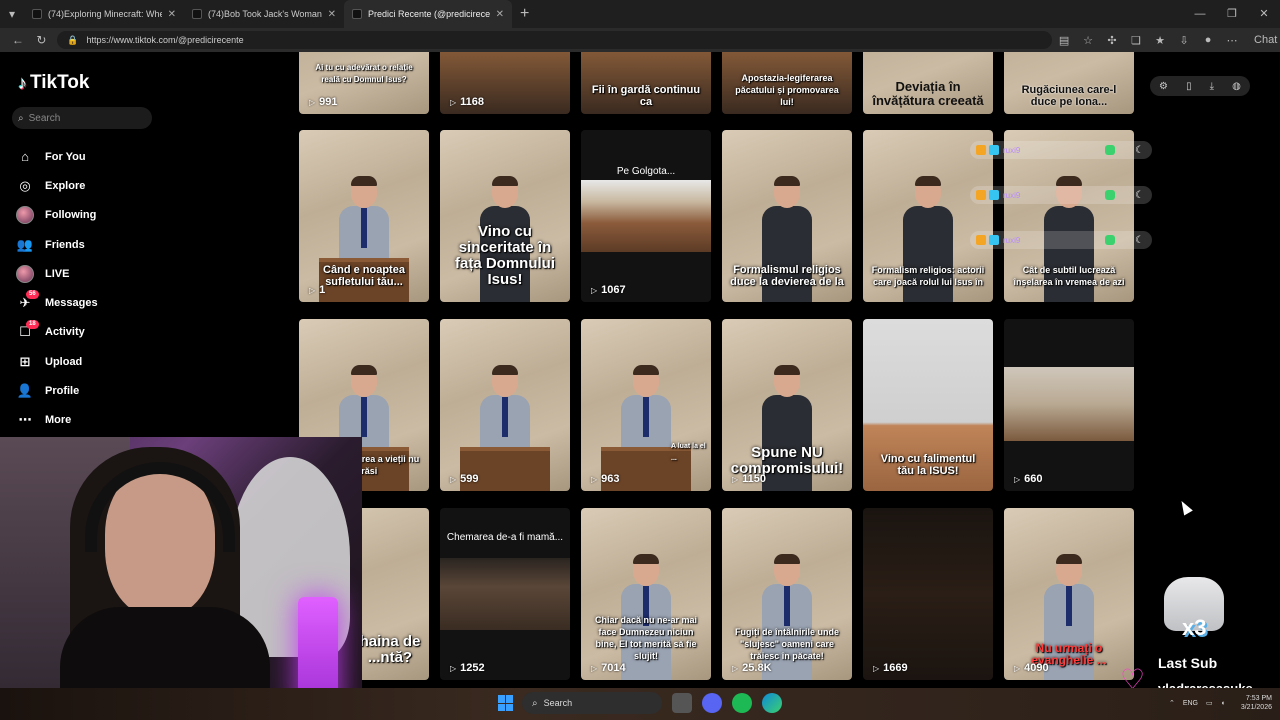 This screenshot has height=720, width=1280. What do you see at coordinates (1263, 40) in the screenshot?
I see `copilot-chat-button: Chat` at bounding box center [1263, 40].